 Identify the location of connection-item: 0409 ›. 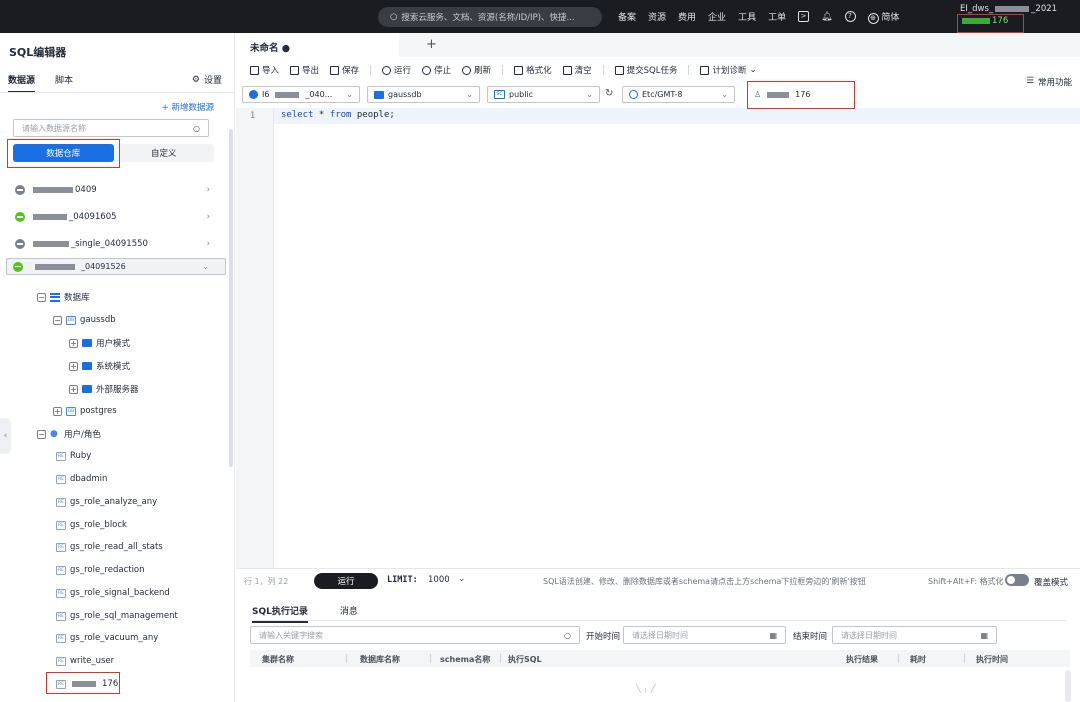
(116, 190).